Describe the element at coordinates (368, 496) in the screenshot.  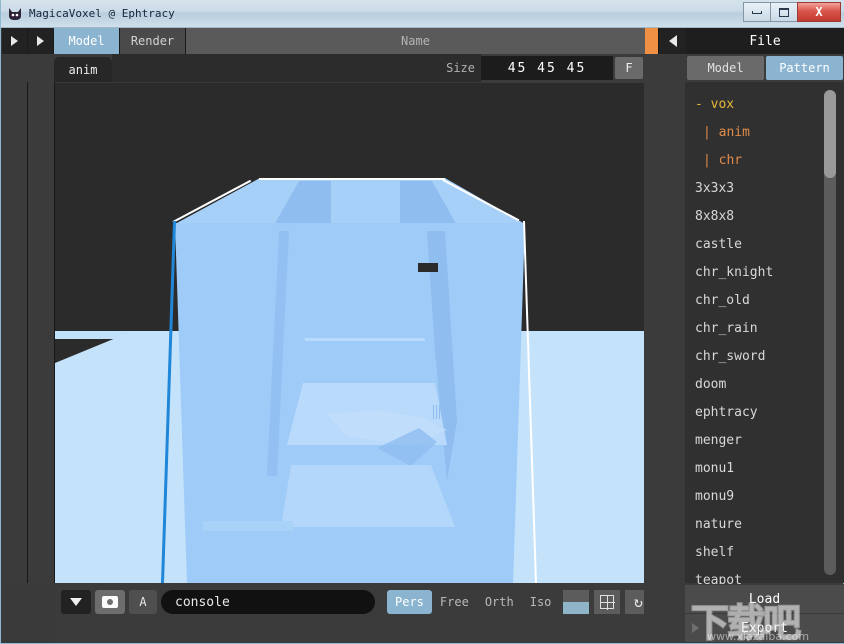
I see `model-interior-floor-lower` at that location.